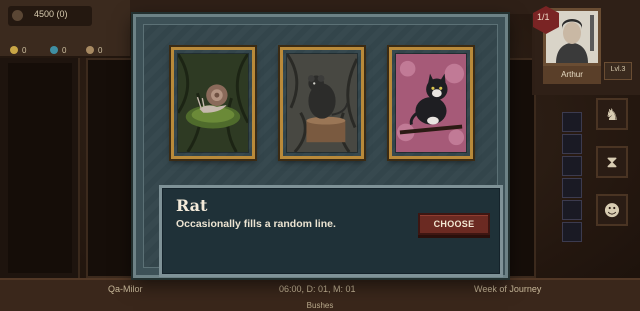  Describe the element at coordinates (320, 305) in the screenshot. I see `terrain-label: Bushes` at that location.